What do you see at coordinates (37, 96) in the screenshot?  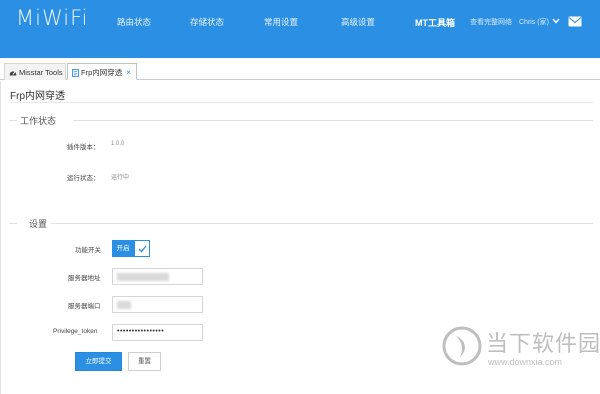 I see `page-title: Frp内网穿透` at bounding box center [37, 96].